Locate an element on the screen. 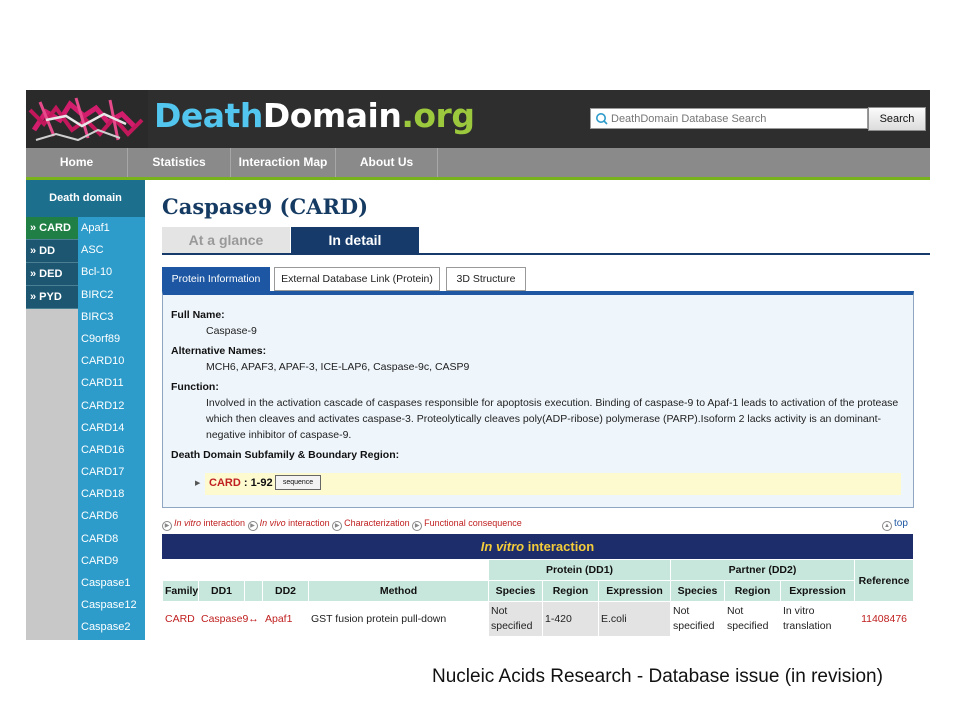 This screenshot has height=720, width=960. link-characterization: Characterization is located at coordinates (377, 523).